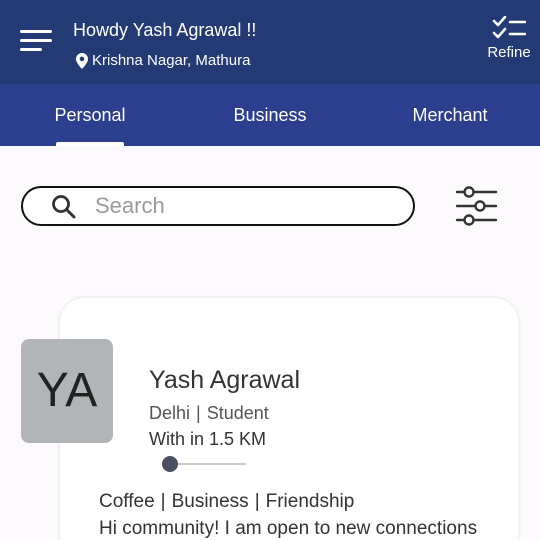  I want to click on slider-knob, so click(170, 464).